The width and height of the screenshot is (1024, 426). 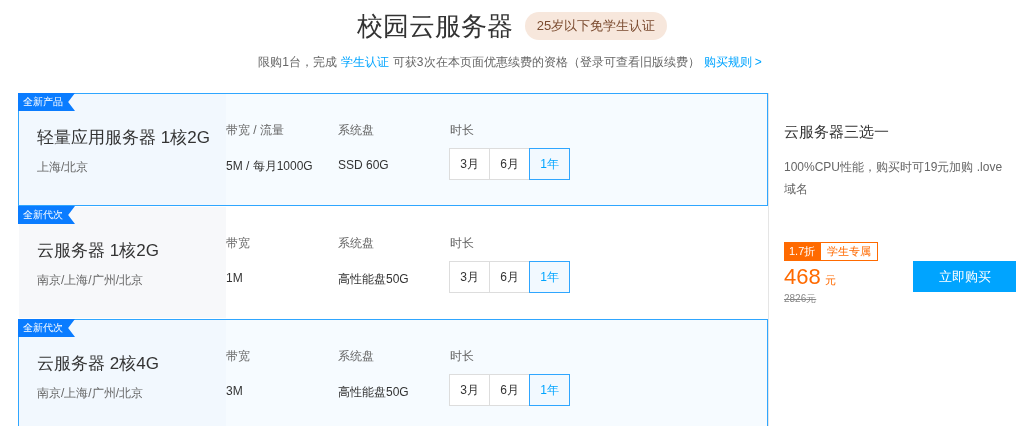 I want to click on original-price: 2826元, so click(x=801, y=299).